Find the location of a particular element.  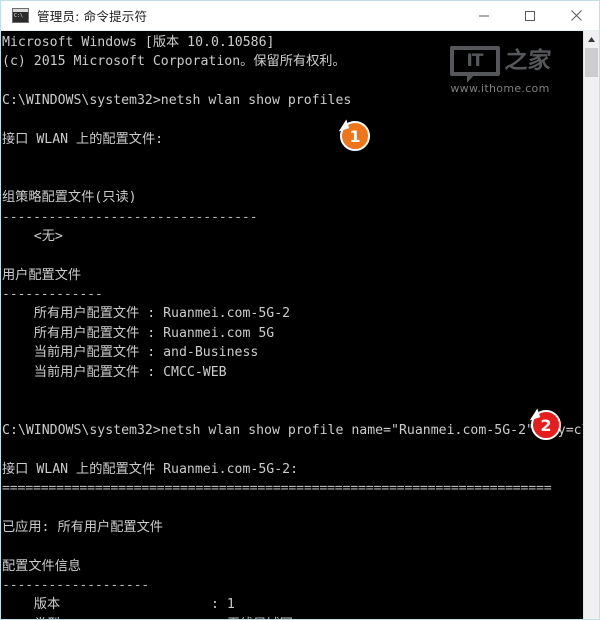

console-line: 配置文件信息 is located at coordinates (42, 566).